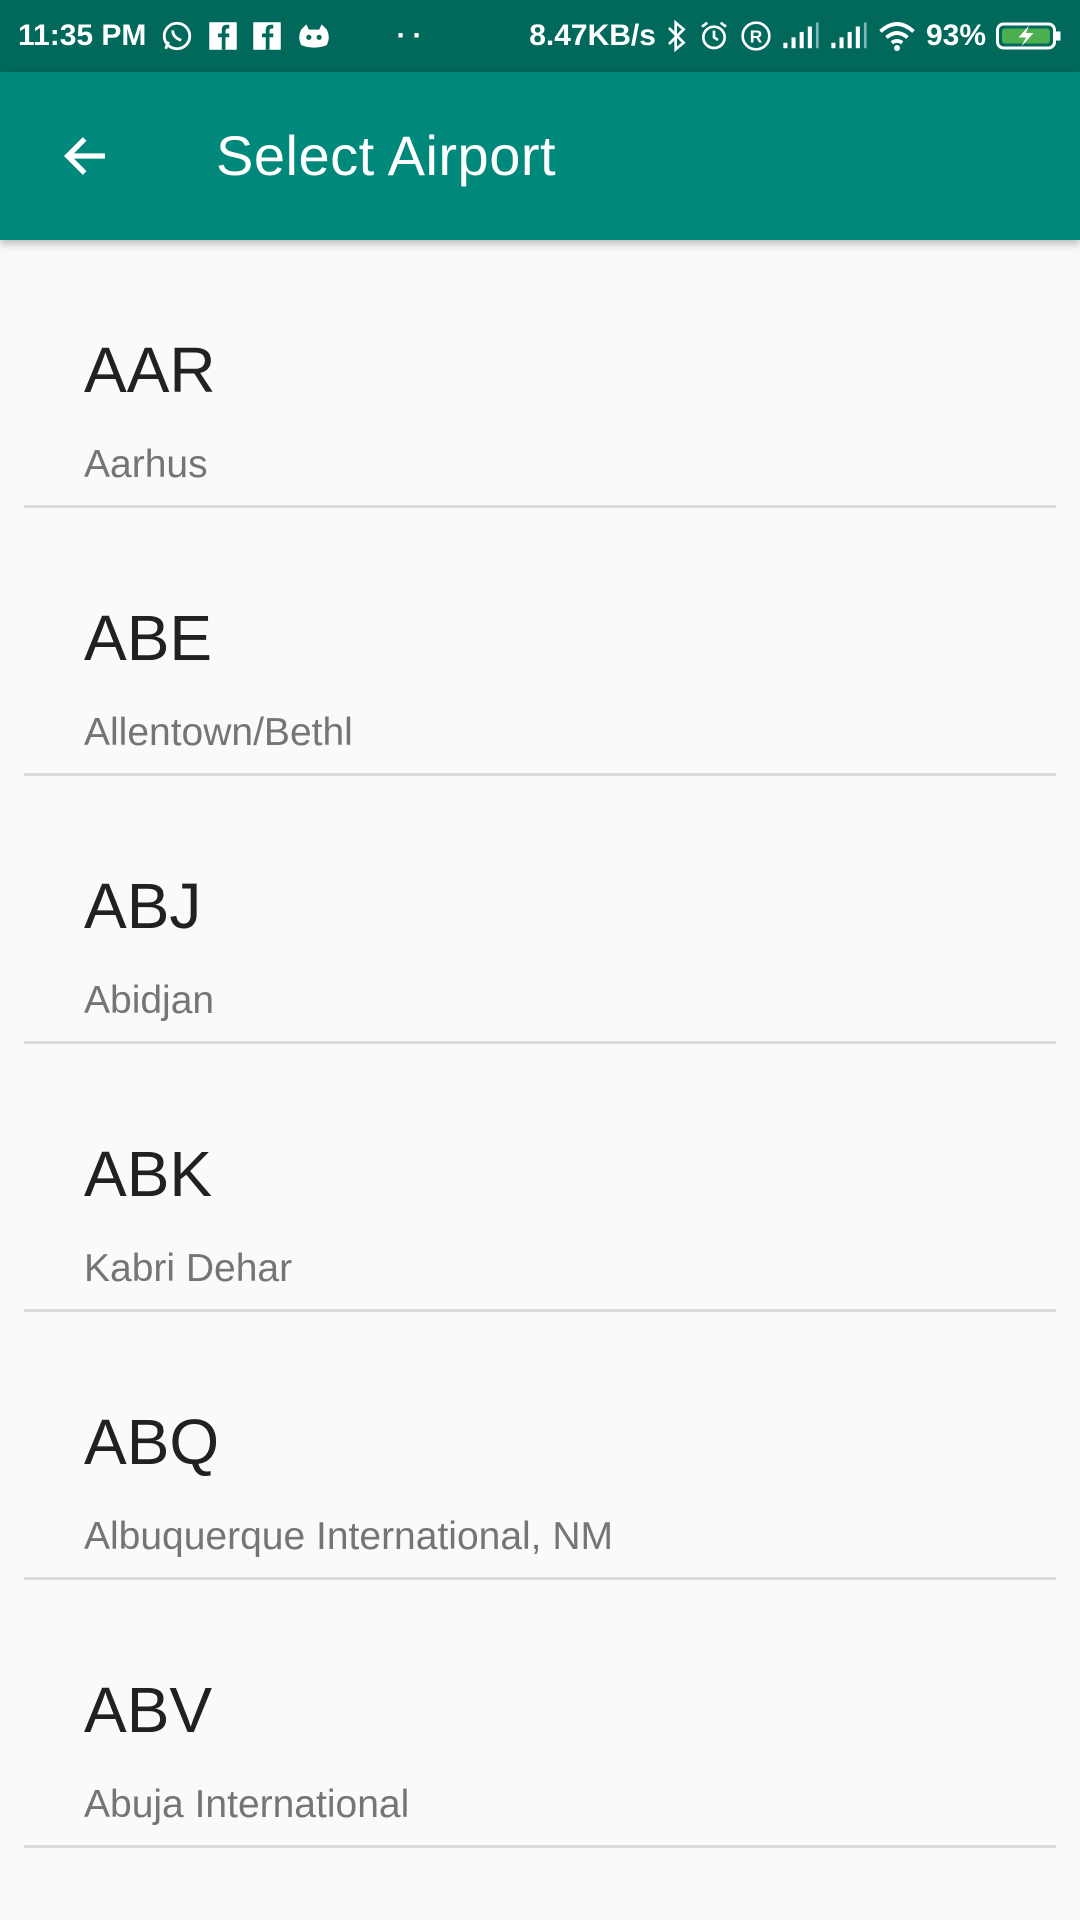  Describe the element at coordinates (386, 155) in the screenshot. I see `page-title: Select Airport` at that location.